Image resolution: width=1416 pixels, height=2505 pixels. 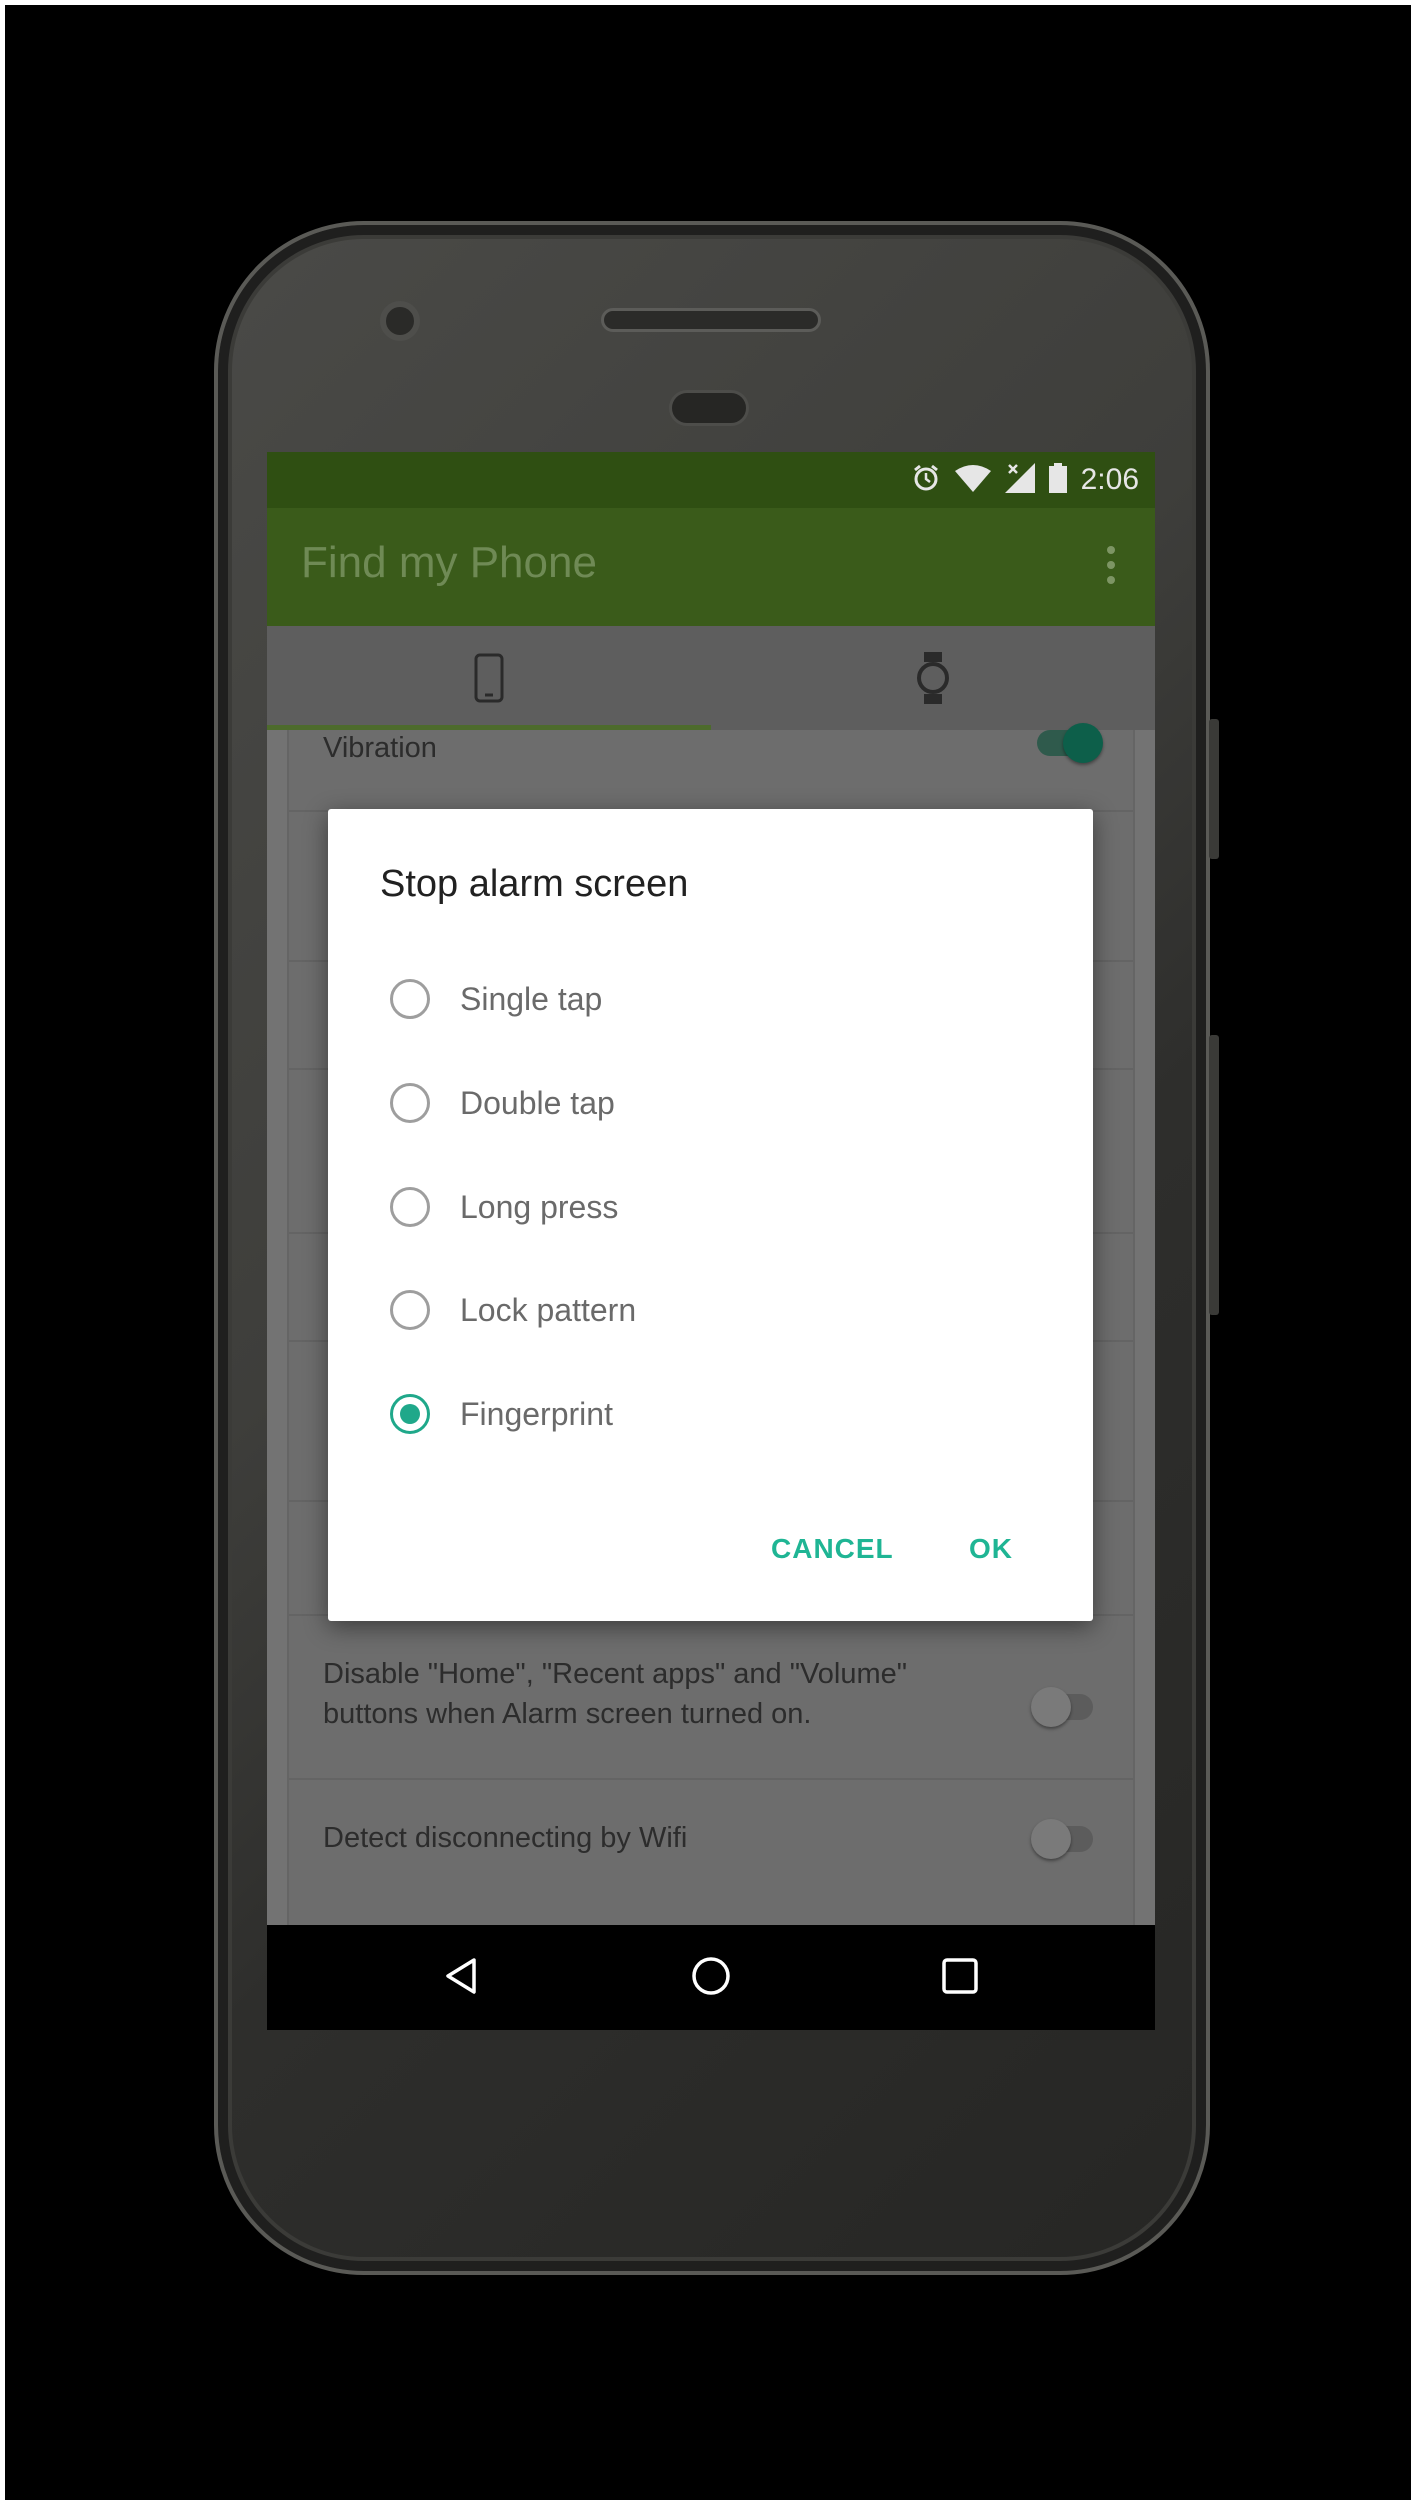 I want to click on wifi-detect-toggle, so click(x=1062, y=1839).